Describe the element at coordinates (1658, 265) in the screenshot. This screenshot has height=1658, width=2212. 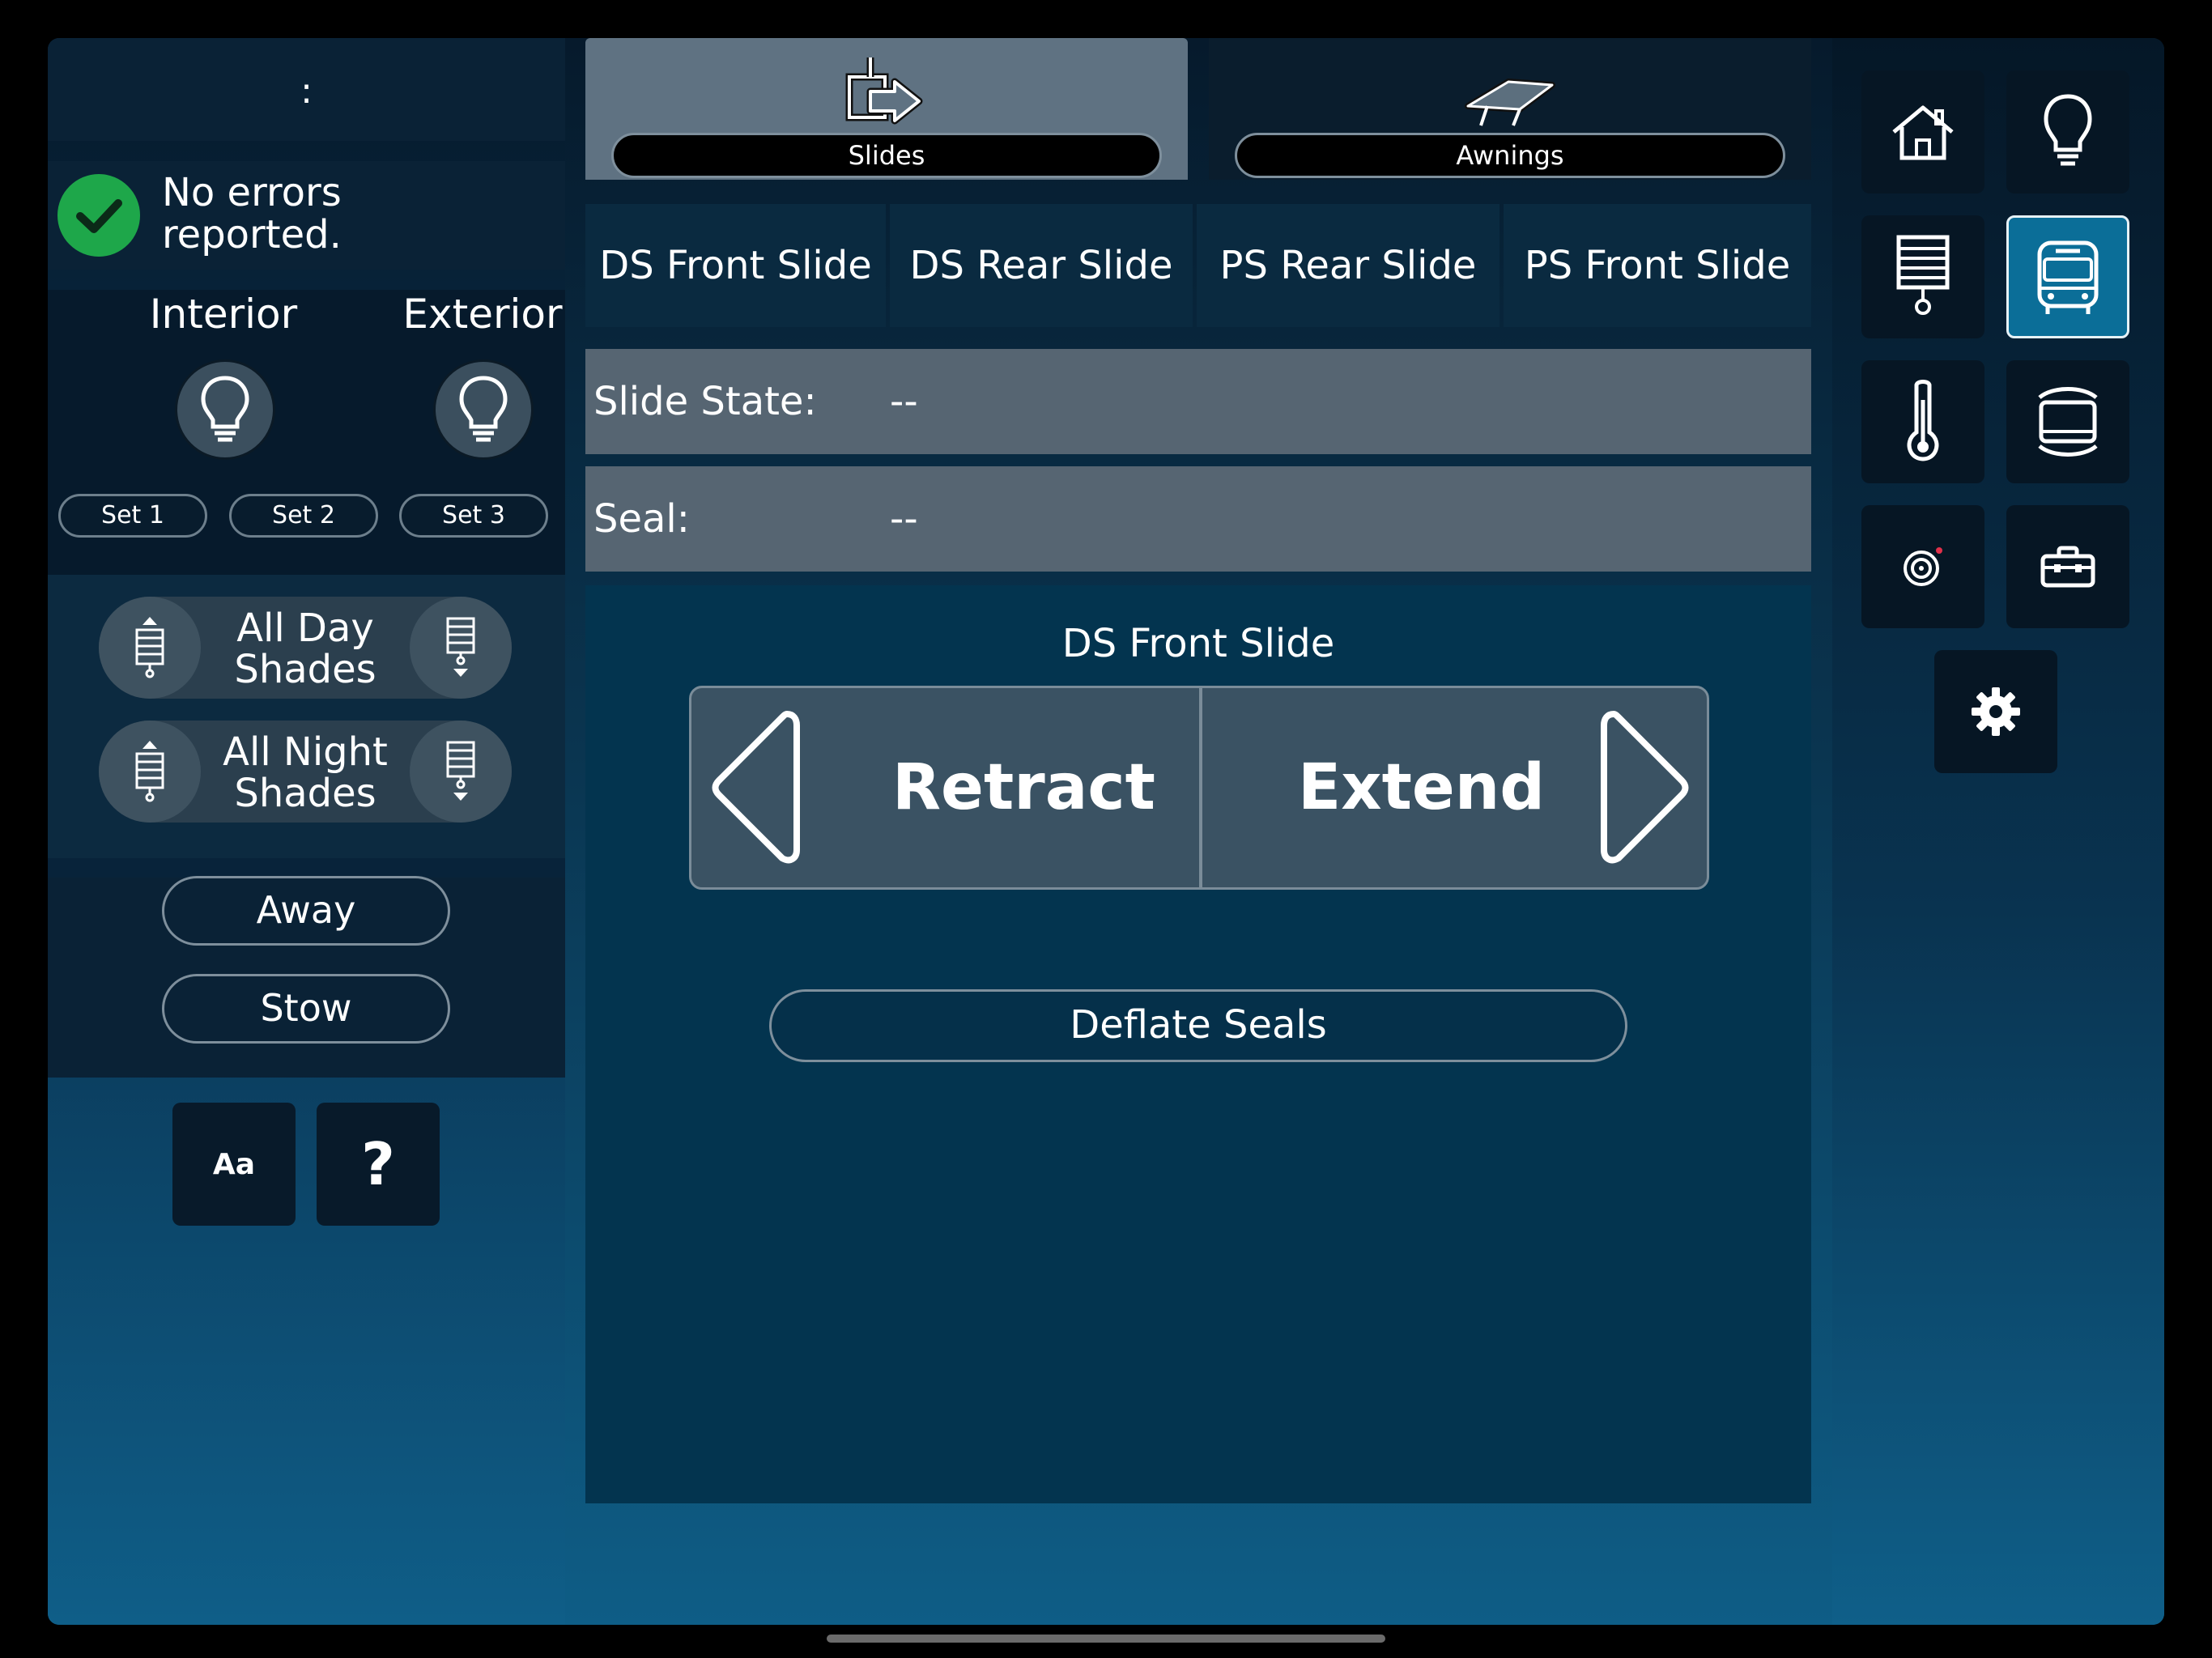
I see `tab-ps-front-slide: PS Front Slide` at that location.